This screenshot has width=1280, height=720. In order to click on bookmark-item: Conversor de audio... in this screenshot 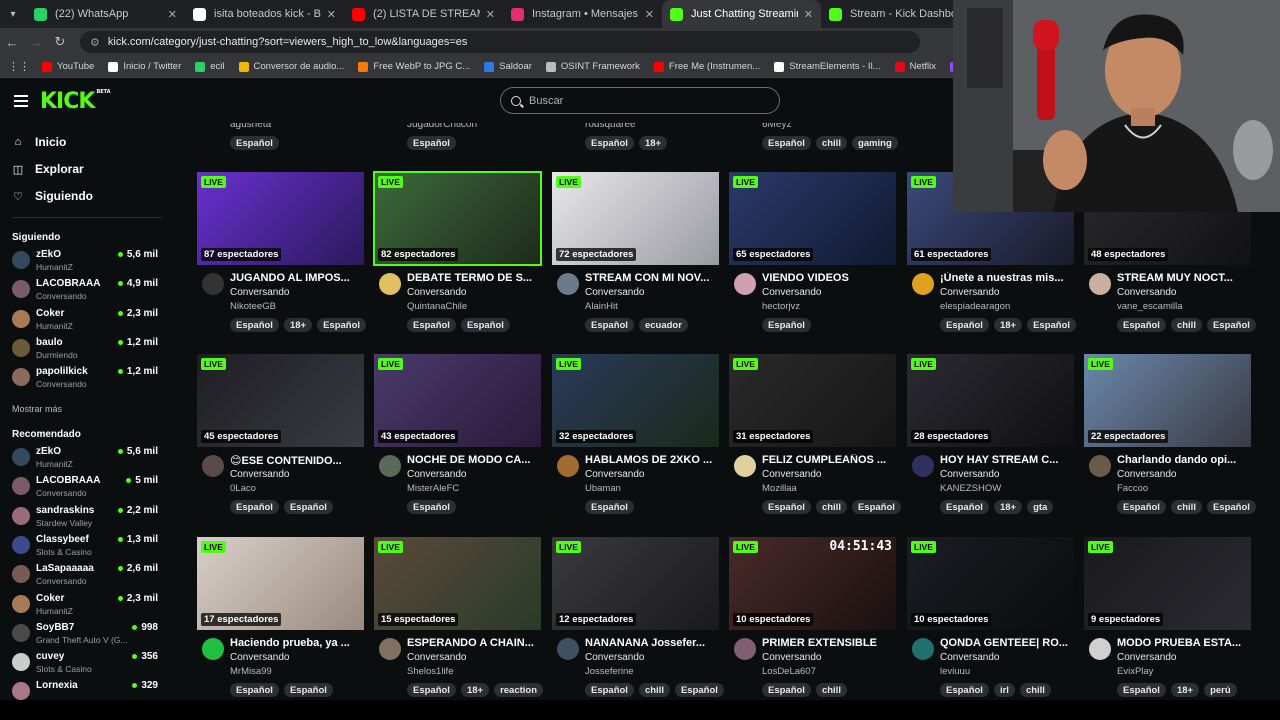, I will do `click(291, 66)`.